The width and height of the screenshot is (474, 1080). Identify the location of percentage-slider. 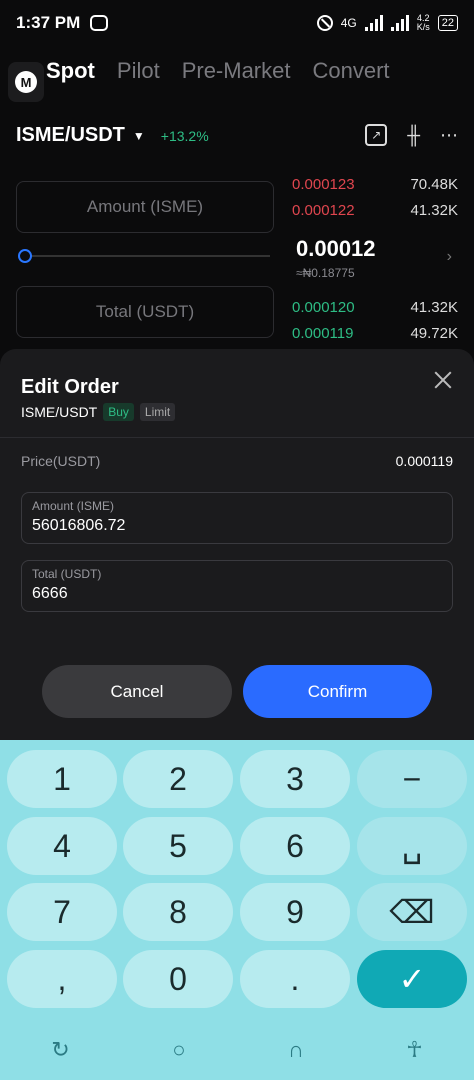
(144, 256).